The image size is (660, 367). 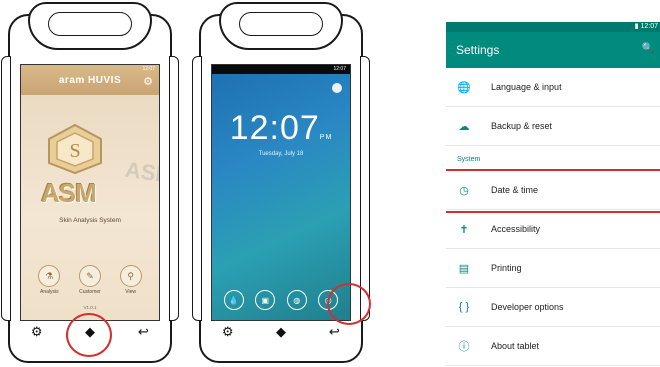 What do you see at coordinates (478, 50) in the screenshot?
I see `page-title: Settings` at bounding box center [478, 50].